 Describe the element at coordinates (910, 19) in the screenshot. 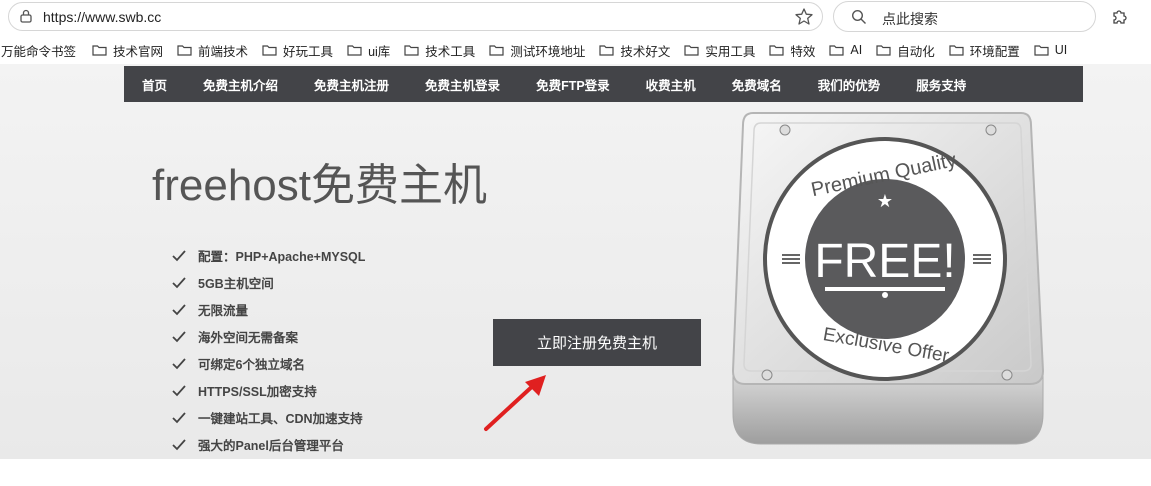

I see `search-placeholder: 点此搜索` at that location.